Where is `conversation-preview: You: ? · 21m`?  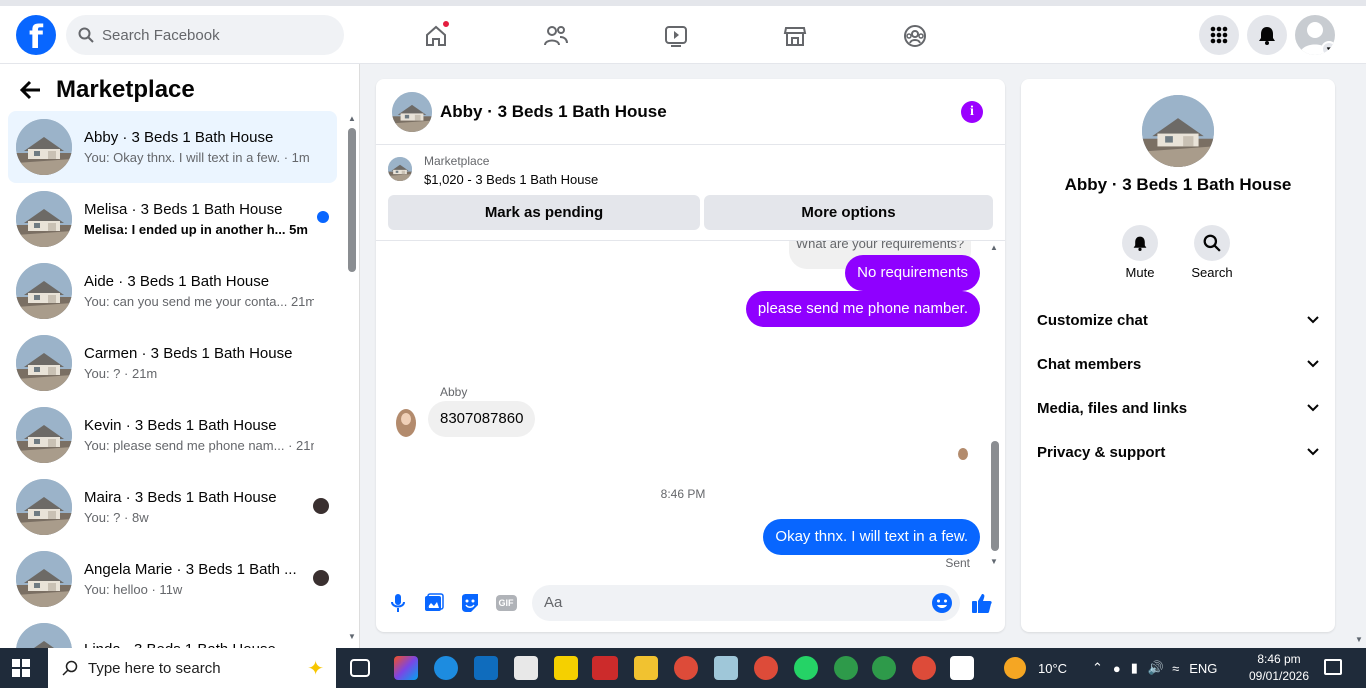 conversation-preview: You: ? · 21m is located at coordinates (199, 373).